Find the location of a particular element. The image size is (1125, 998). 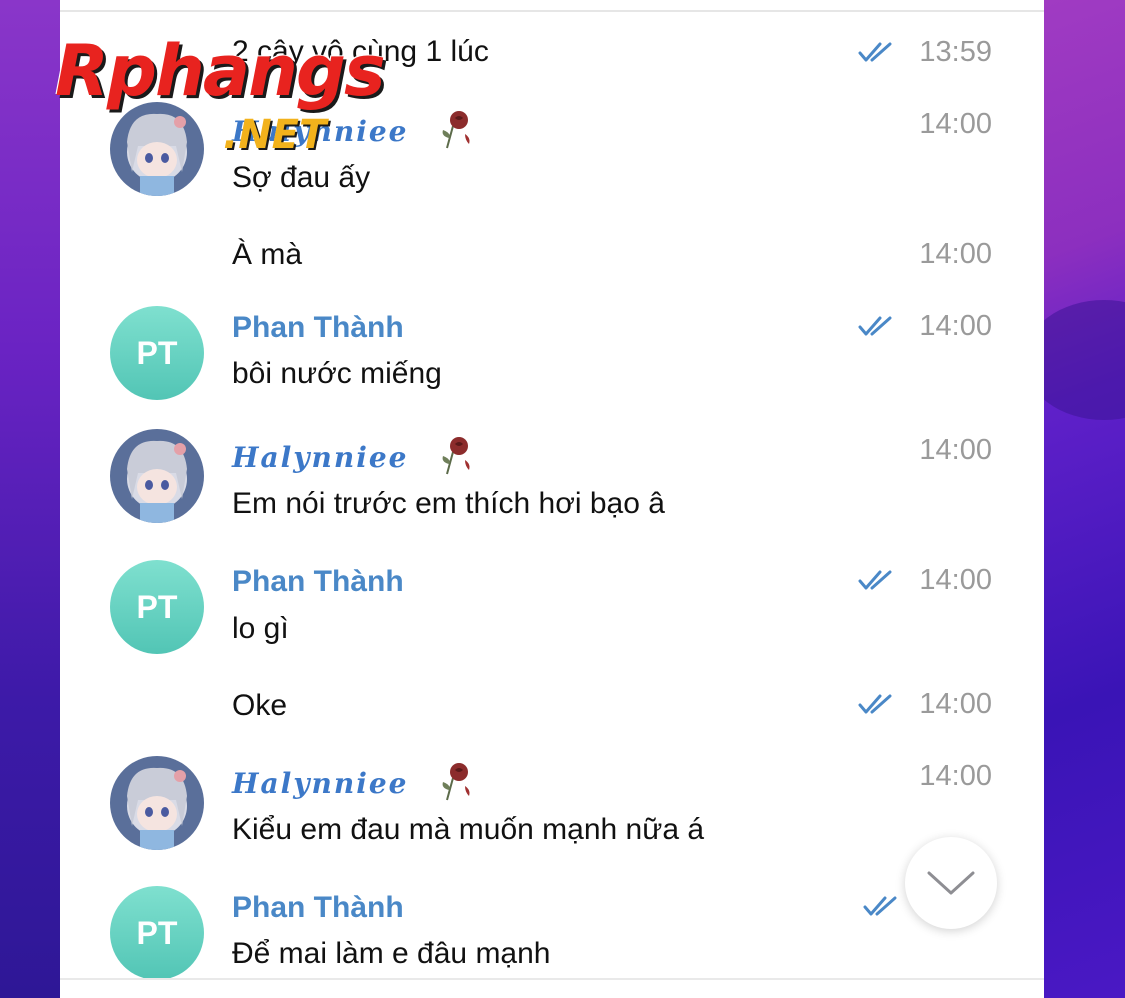

desktop-background-right is located at coordinates (1074, 499).